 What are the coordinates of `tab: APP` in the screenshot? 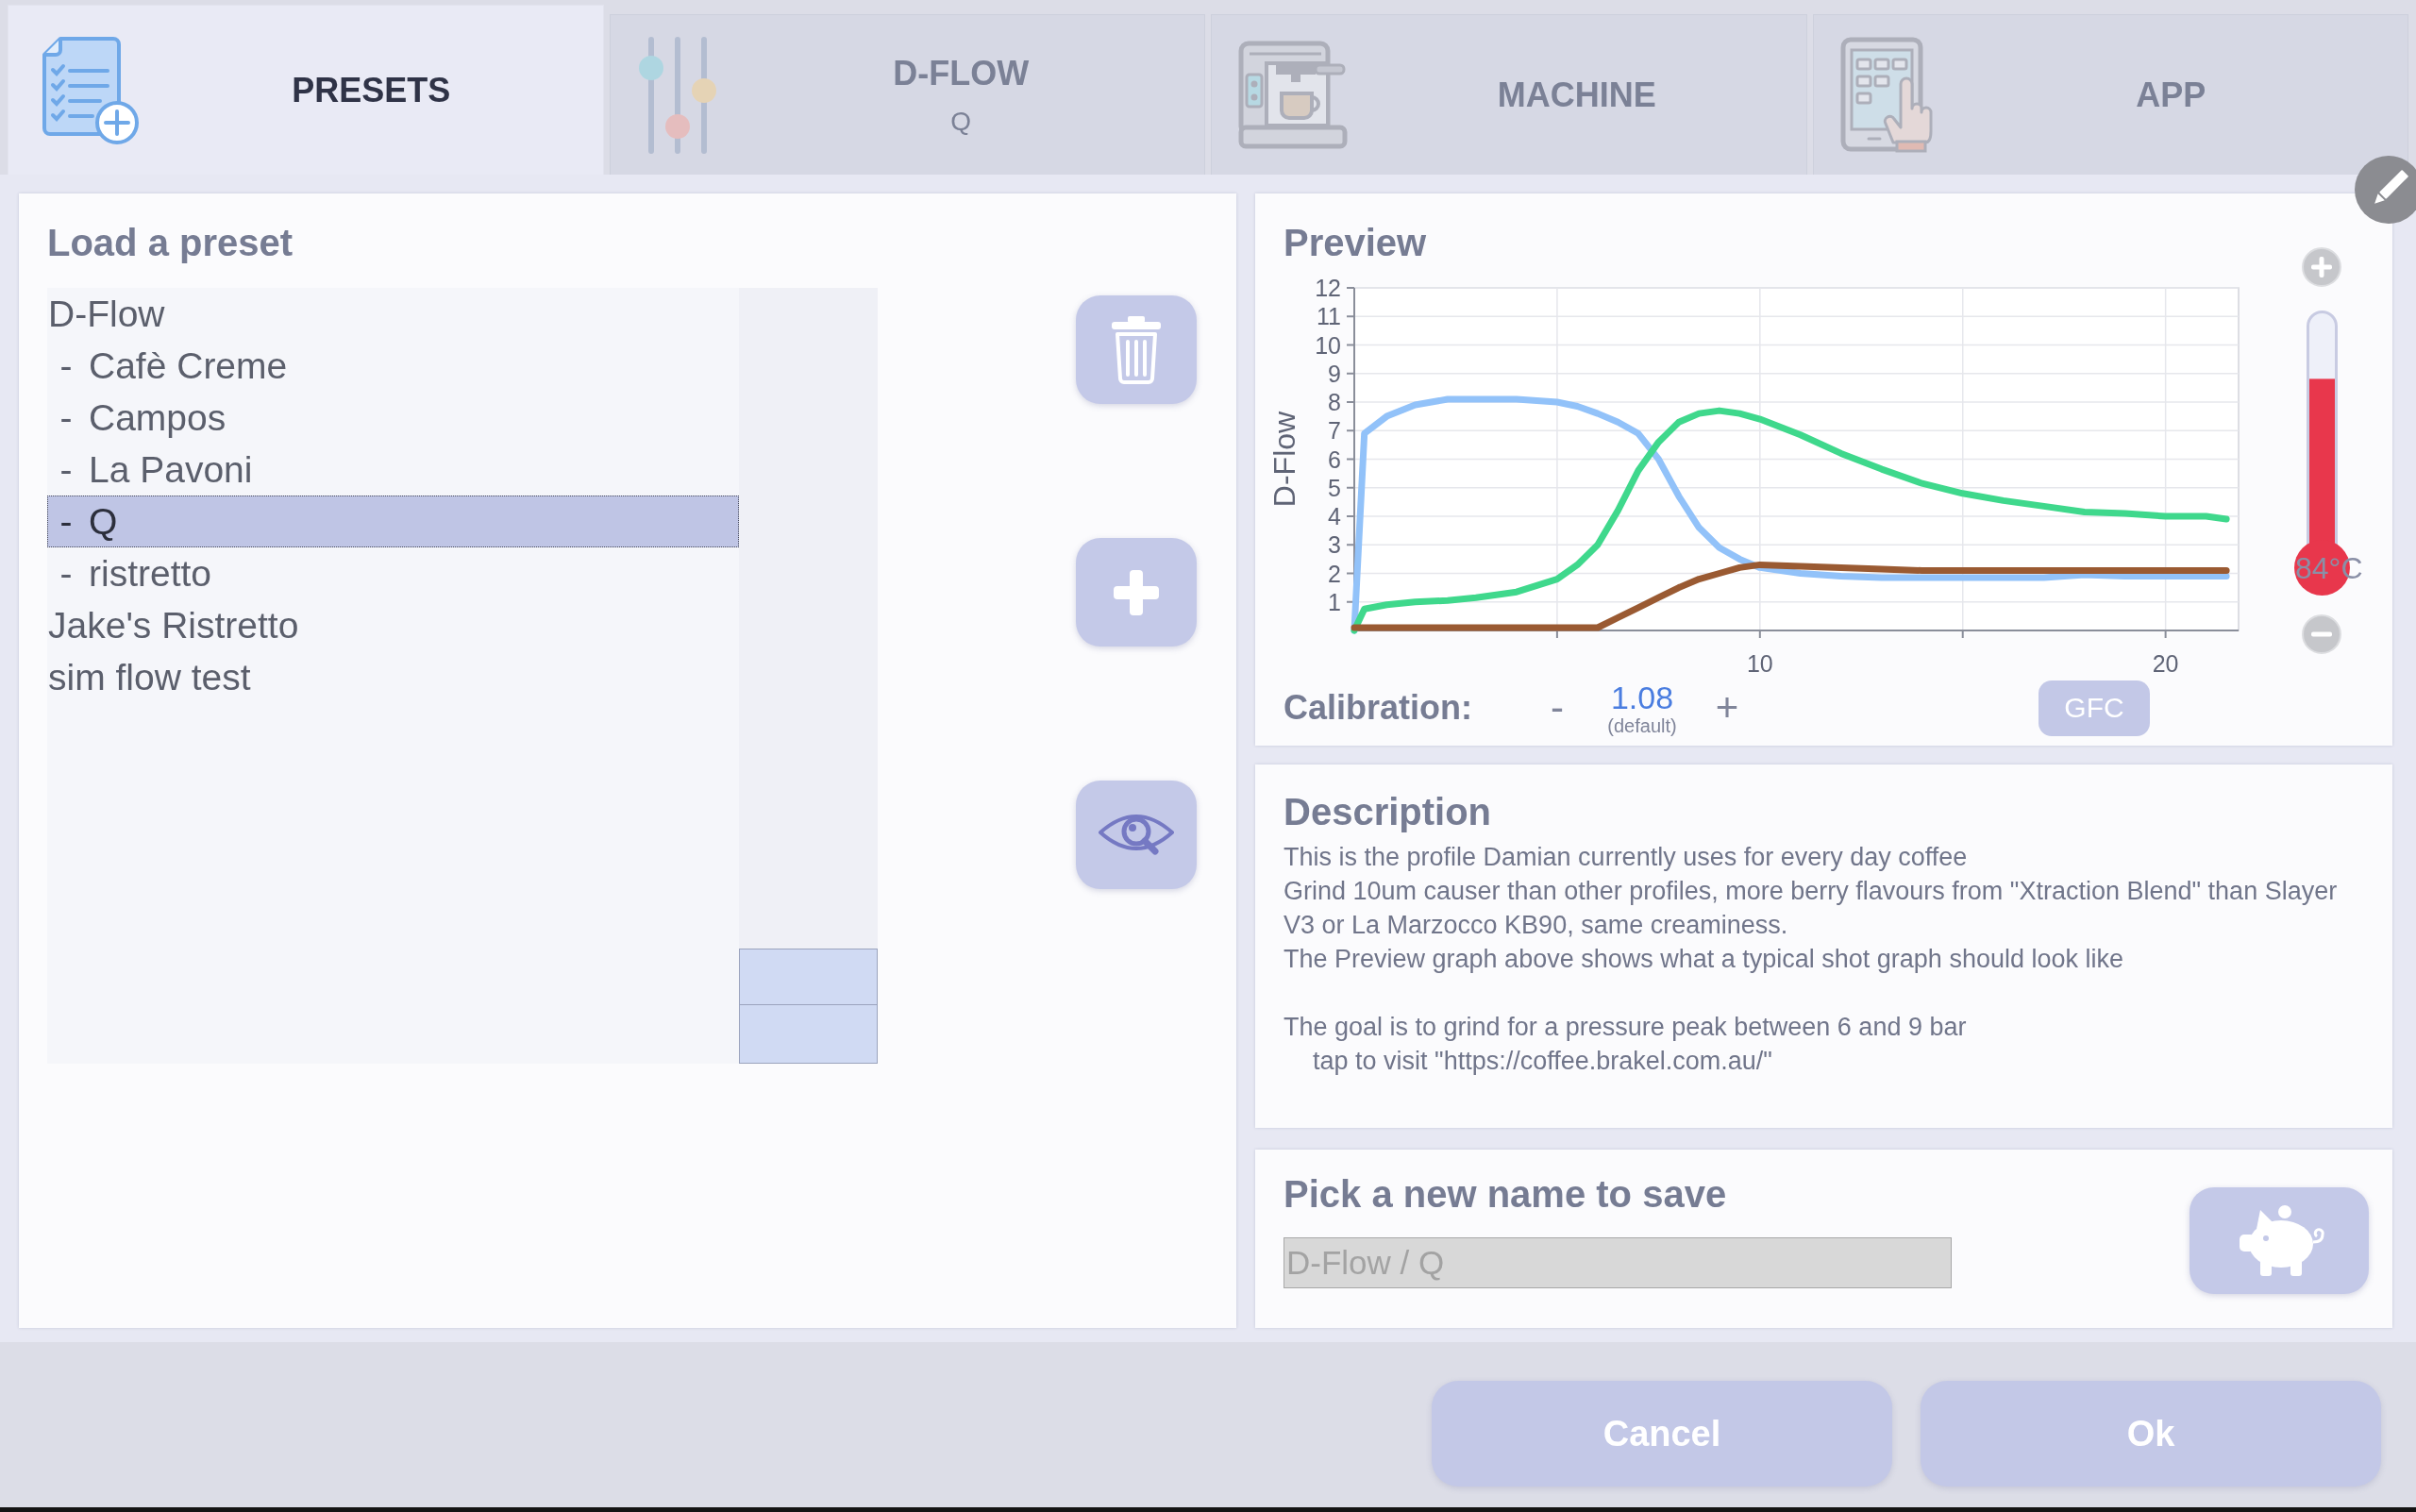 It's located at (2110, 94).